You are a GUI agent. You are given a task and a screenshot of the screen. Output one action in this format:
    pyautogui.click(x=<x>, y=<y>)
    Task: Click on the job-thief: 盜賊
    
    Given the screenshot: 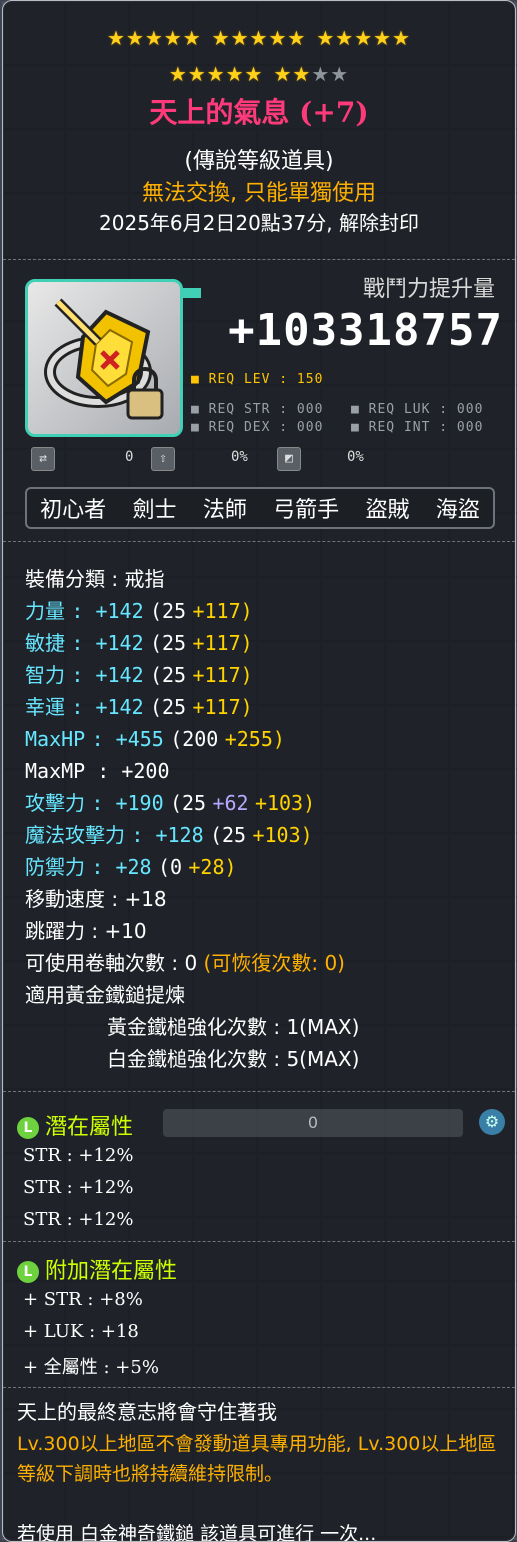 What is the action you would take?
    pyautogui.click(x=387, y=510)
    